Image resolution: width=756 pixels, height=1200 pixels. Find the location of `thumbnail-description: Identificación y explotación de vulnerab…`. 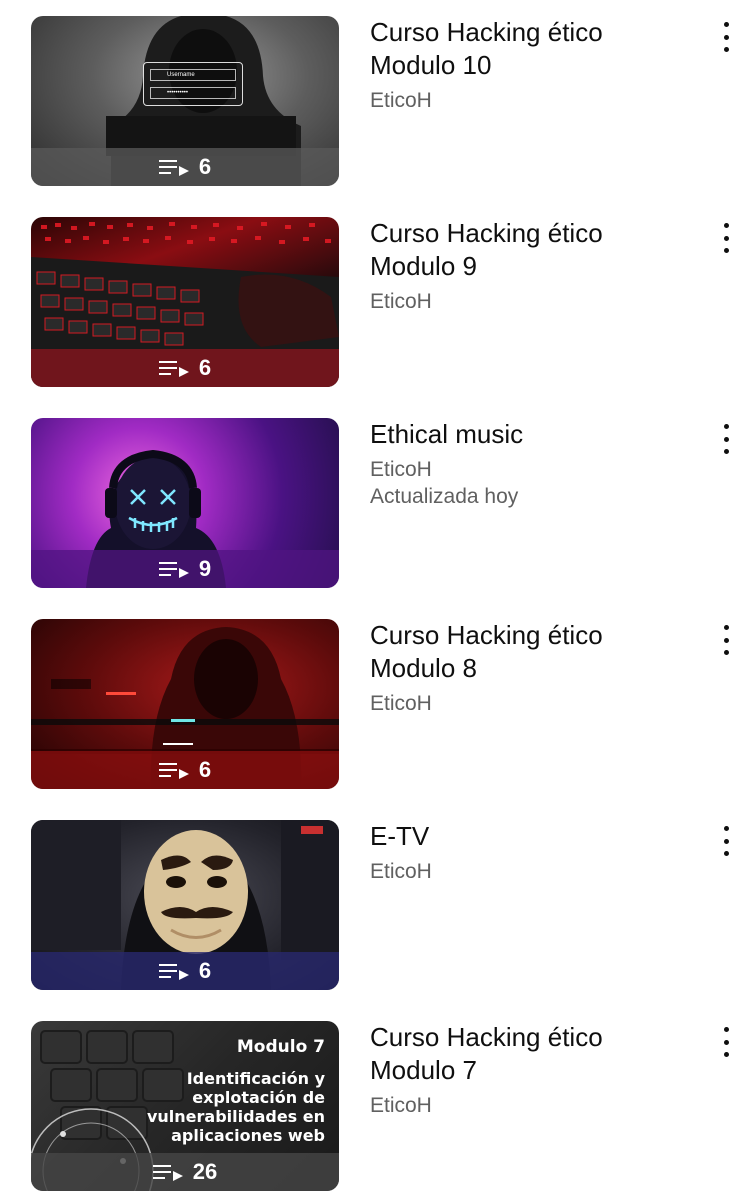

thumbnail-description: Identificación y explotación de vulnerab… is located at coordinates (236, 1107).